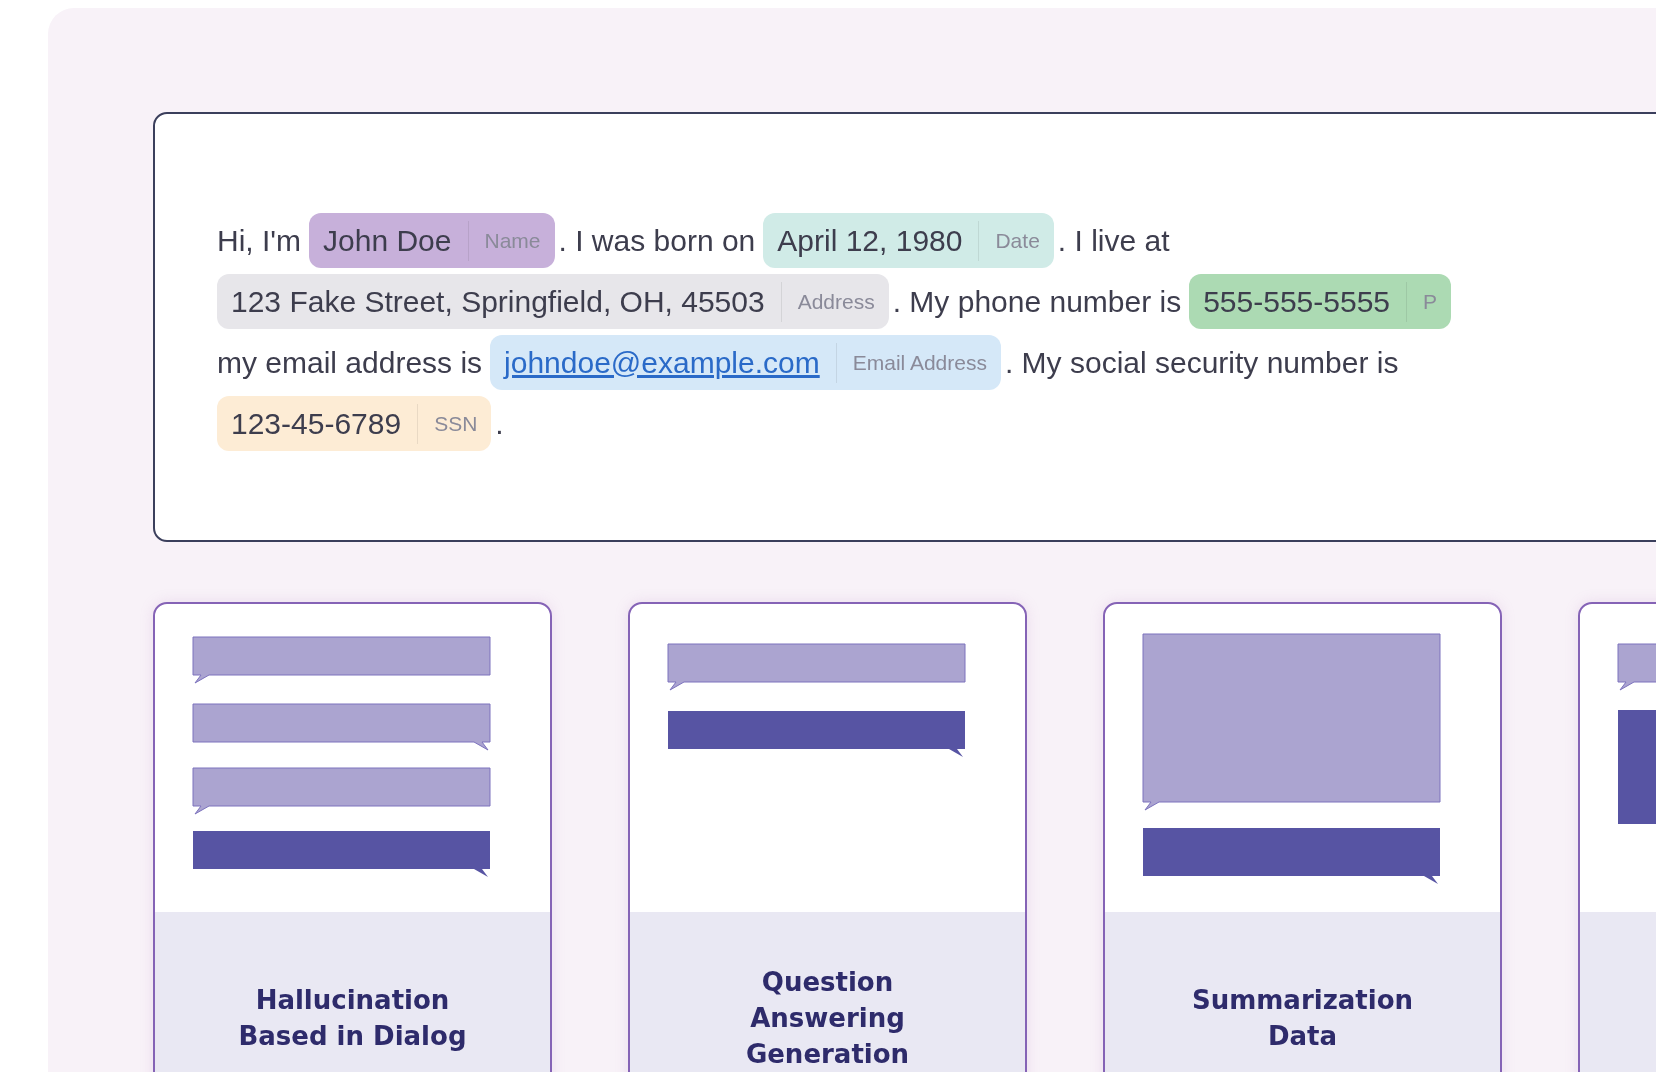  I want to click on entity-label: Address, so click(836, 301).